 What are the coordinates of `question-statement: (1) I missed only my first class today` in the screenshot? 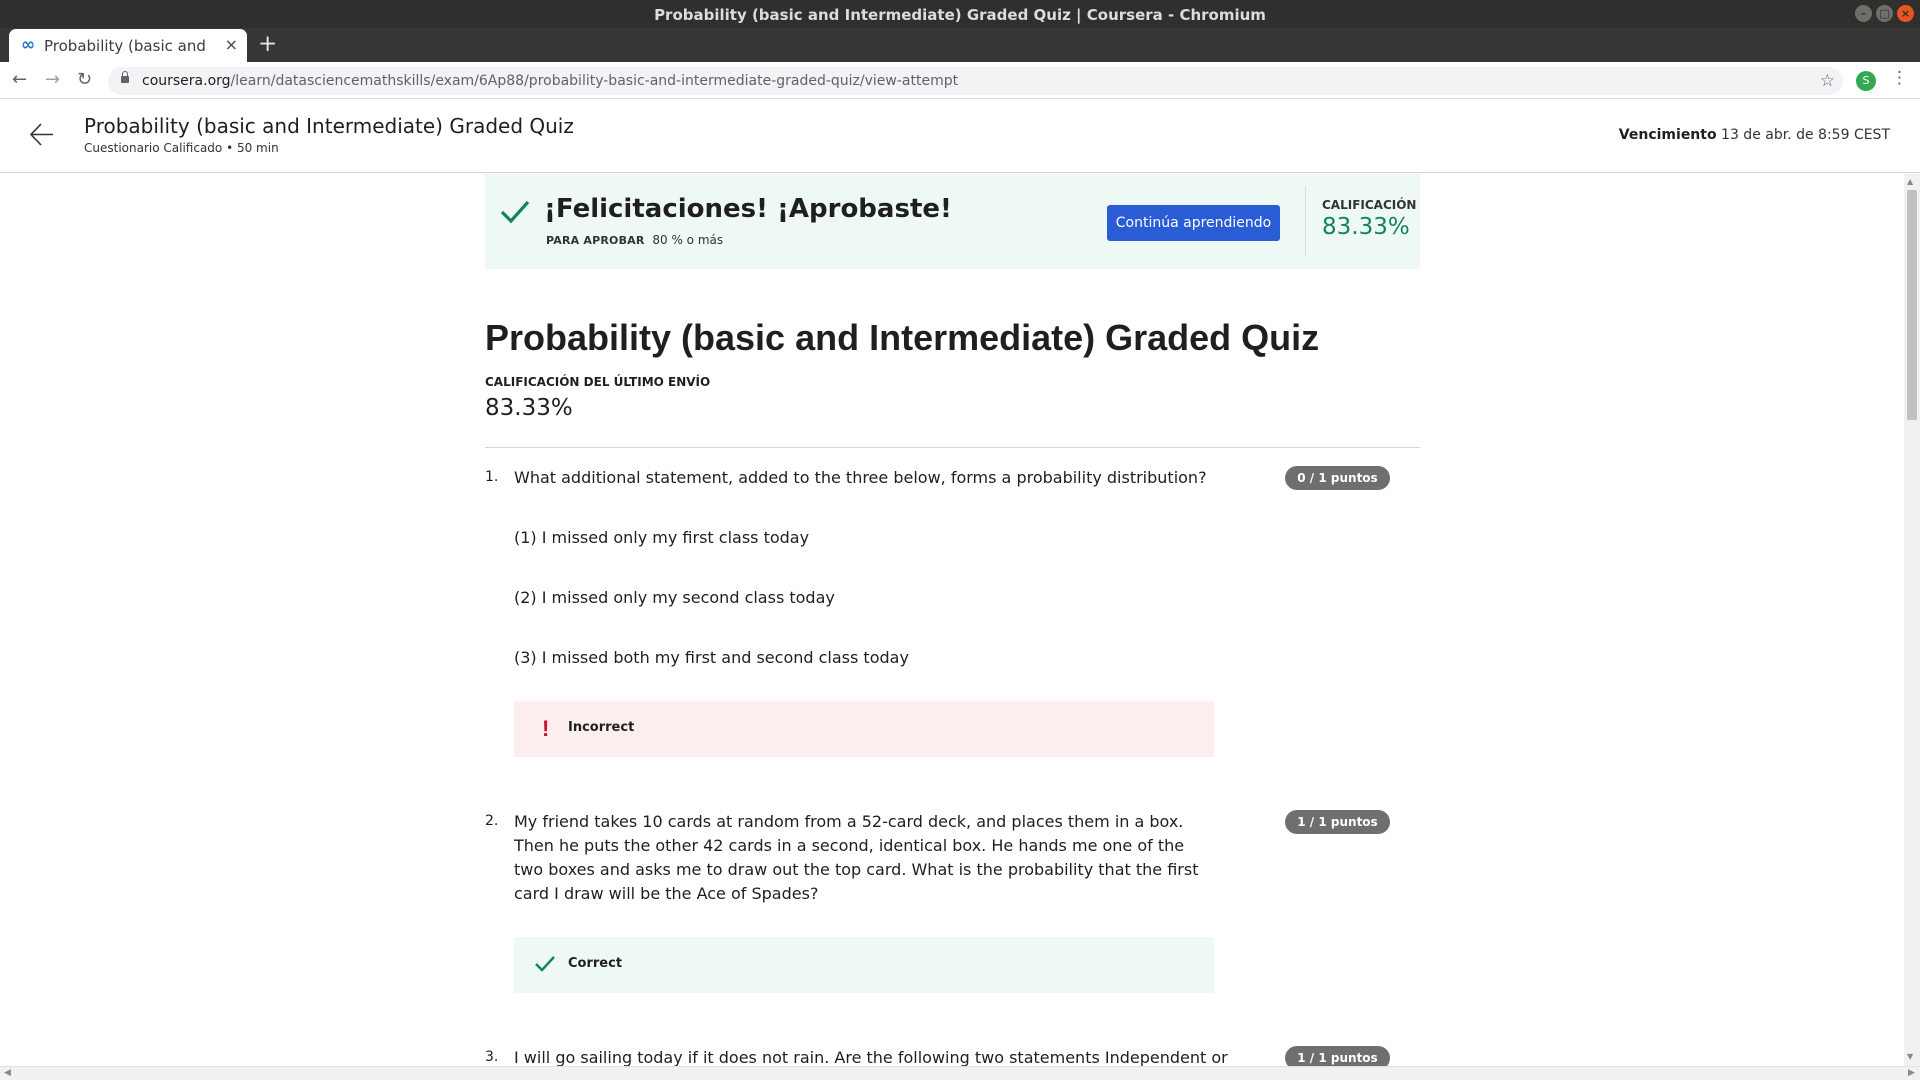 It's located at (662, 537).